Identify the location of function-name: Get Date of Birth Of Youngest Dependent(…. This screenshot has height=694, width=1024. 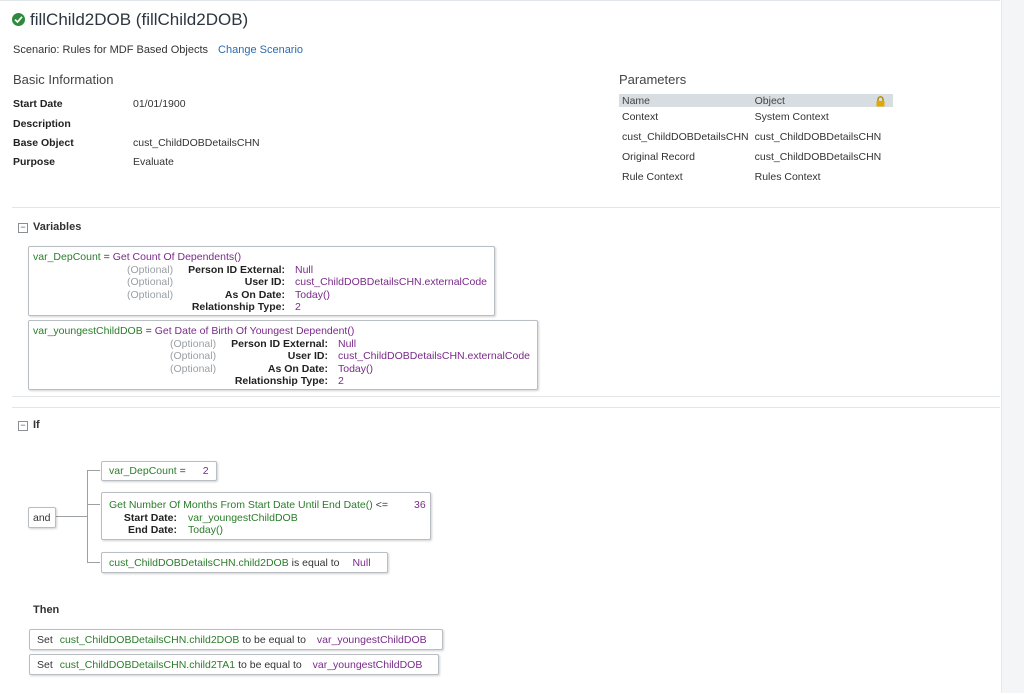
(255, 331).